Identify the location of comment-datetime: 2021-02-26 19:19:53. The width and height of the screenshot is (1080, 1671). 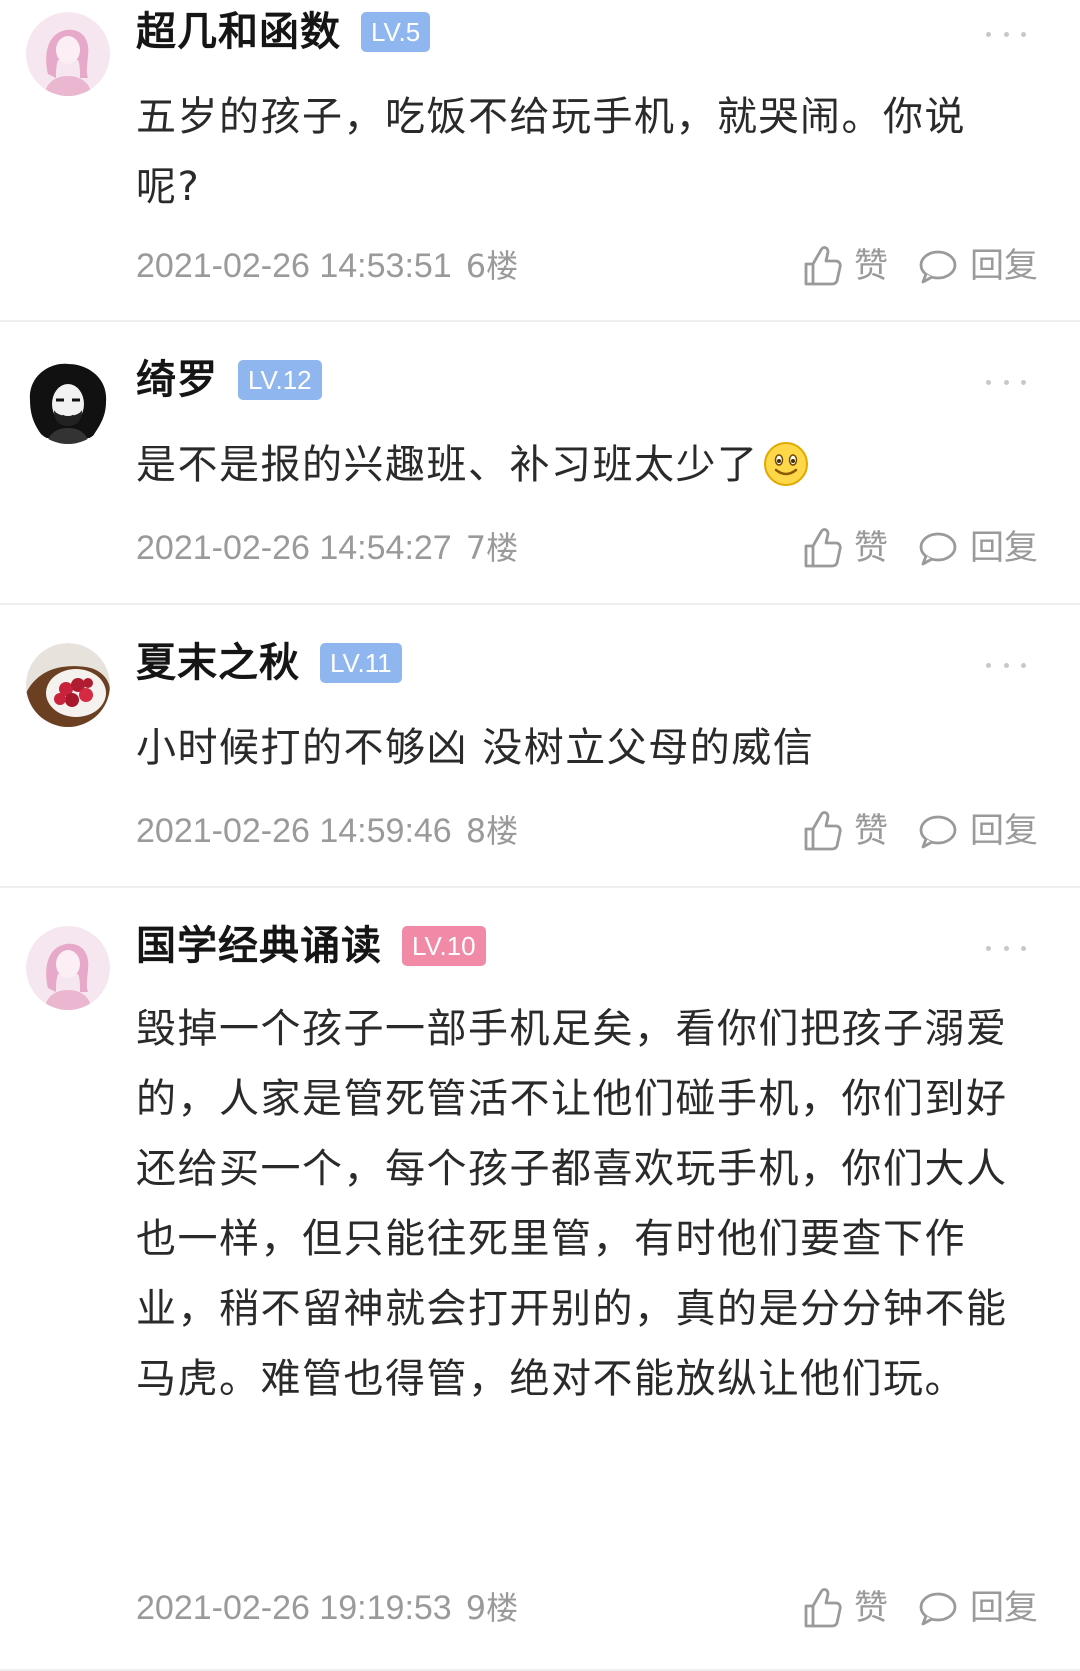
(294, 1608).